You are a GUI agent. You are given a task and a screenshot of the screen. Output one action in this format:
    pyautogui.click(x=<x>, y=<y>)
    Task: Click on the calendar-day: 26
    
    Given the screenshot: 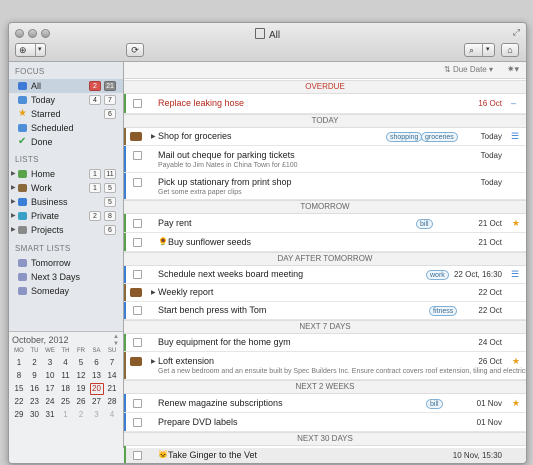 What is the action you would take?
    pyautogui.click(x=81, y=402)
    